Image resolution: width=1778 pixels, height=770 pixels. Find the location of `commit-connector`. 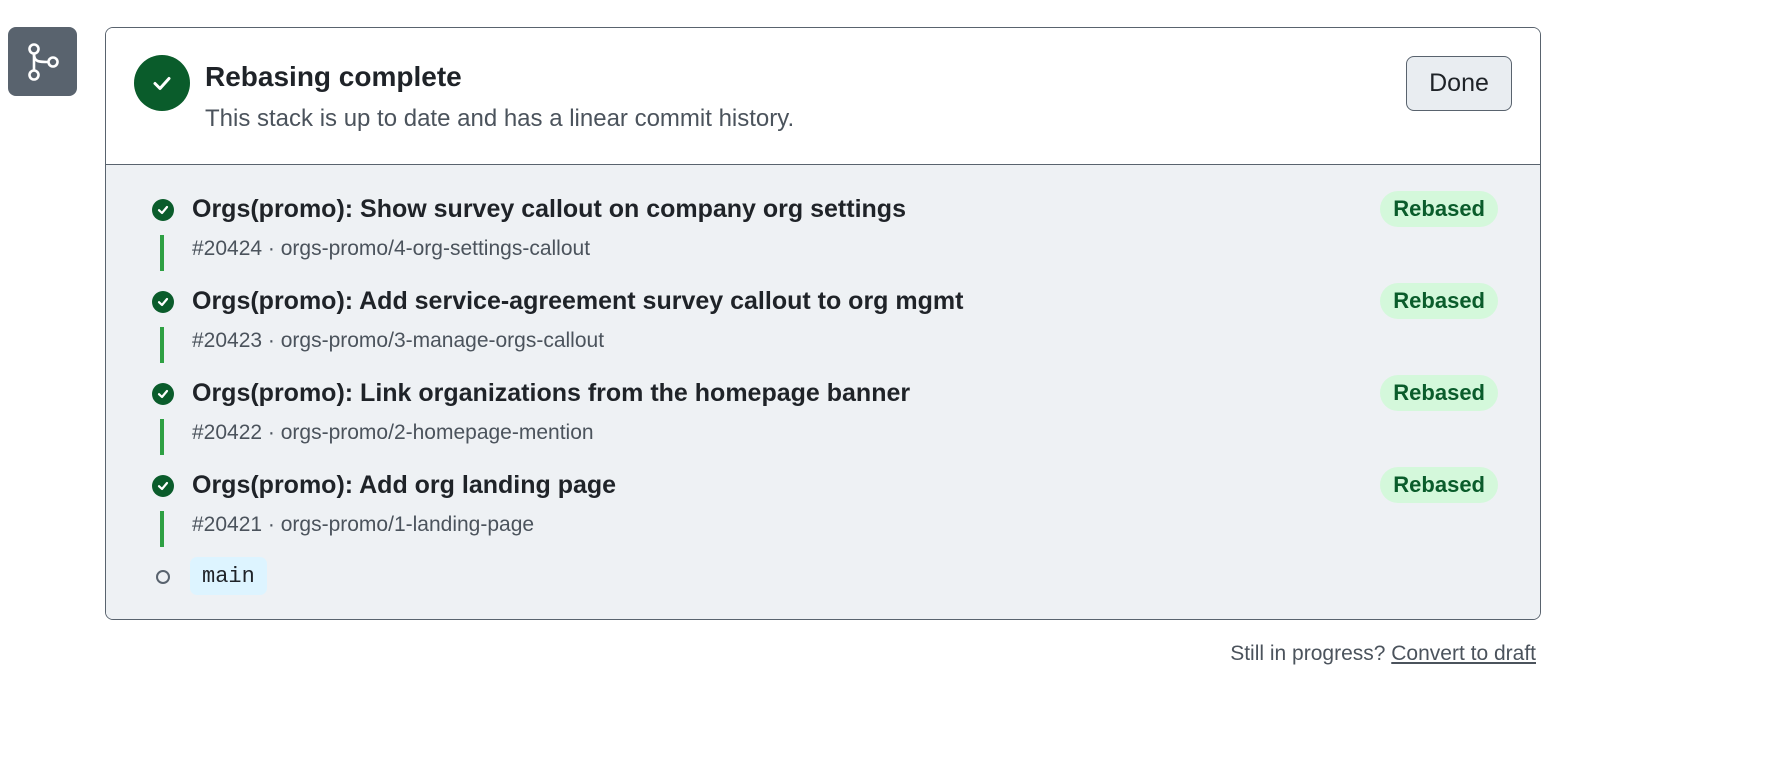

commit-connector is located at coordinates (162, 529).